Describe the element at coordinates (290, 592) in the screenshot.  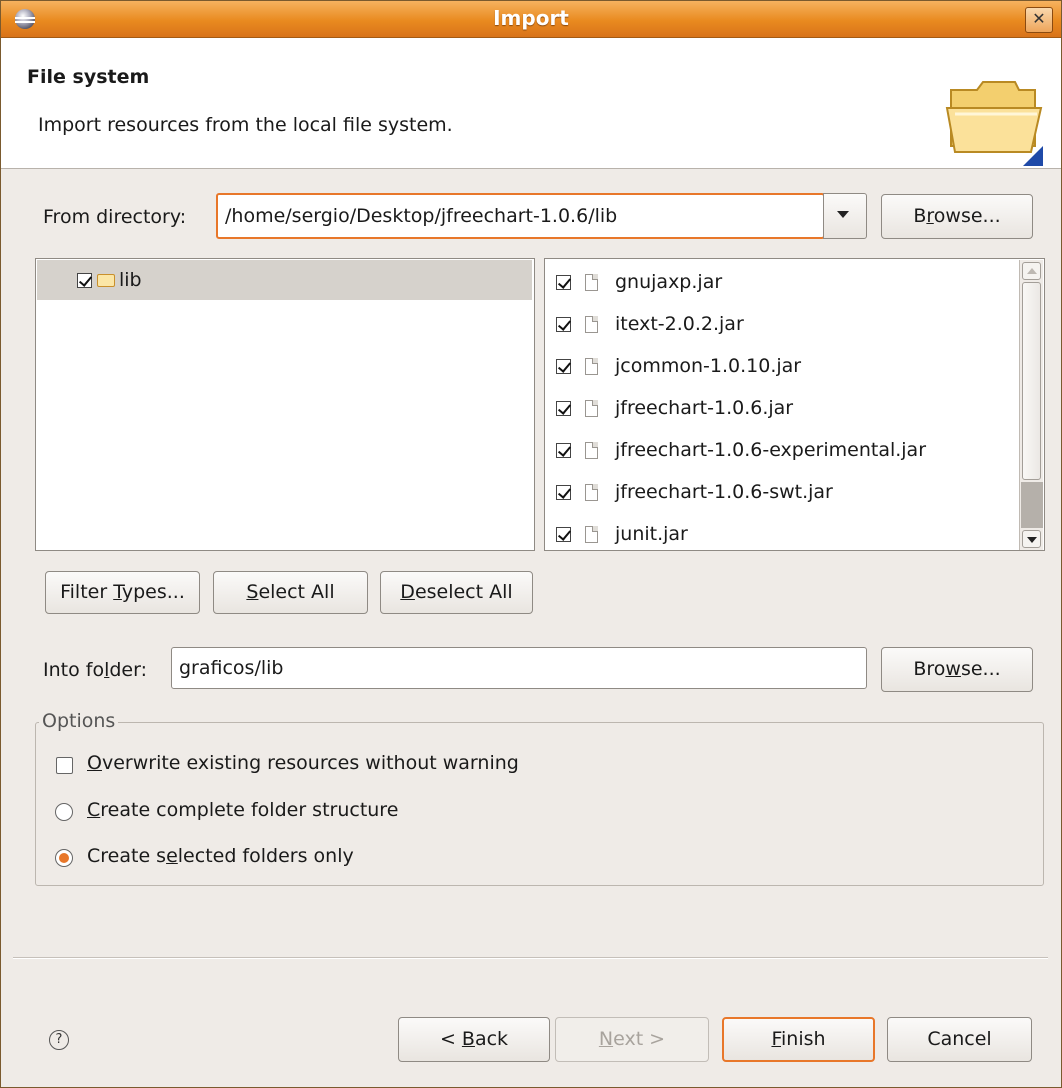
I see `select-all-button: Select All` at that location.